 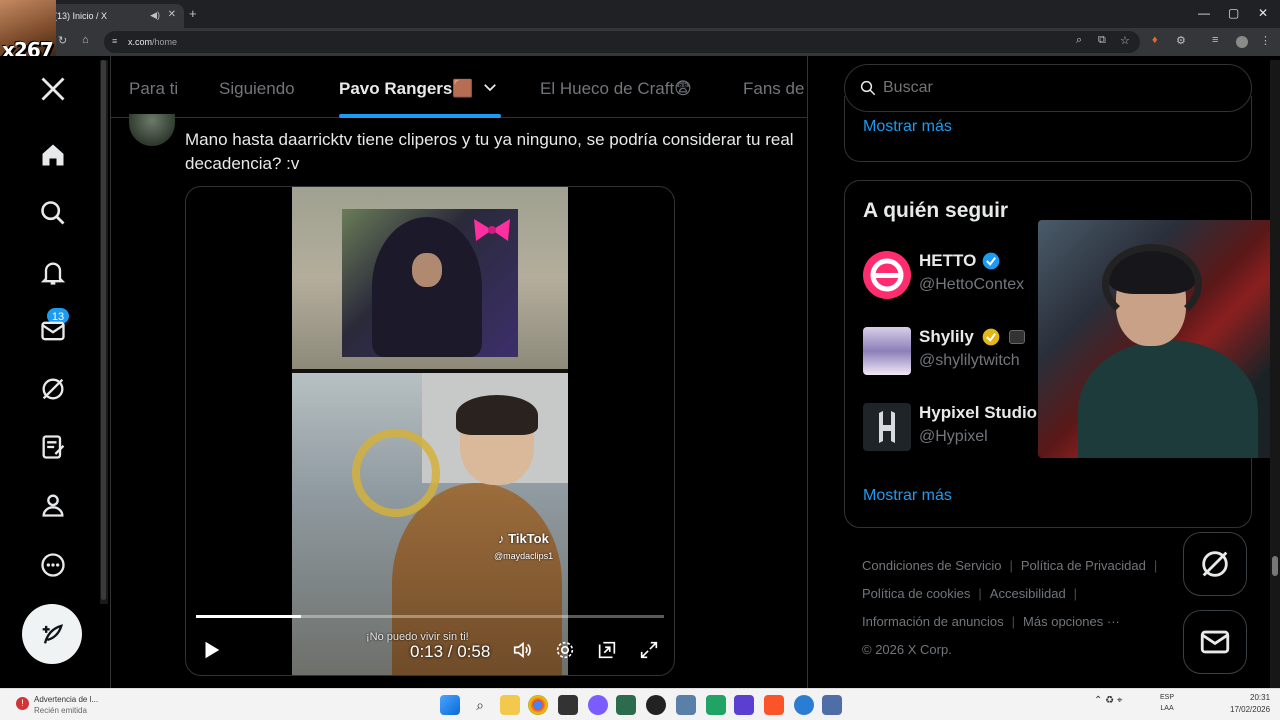 What do you see at coordinates (103, 330) in the screenshot?
I see `left-scrollbar-thumb` at bounding box center [103, 330].